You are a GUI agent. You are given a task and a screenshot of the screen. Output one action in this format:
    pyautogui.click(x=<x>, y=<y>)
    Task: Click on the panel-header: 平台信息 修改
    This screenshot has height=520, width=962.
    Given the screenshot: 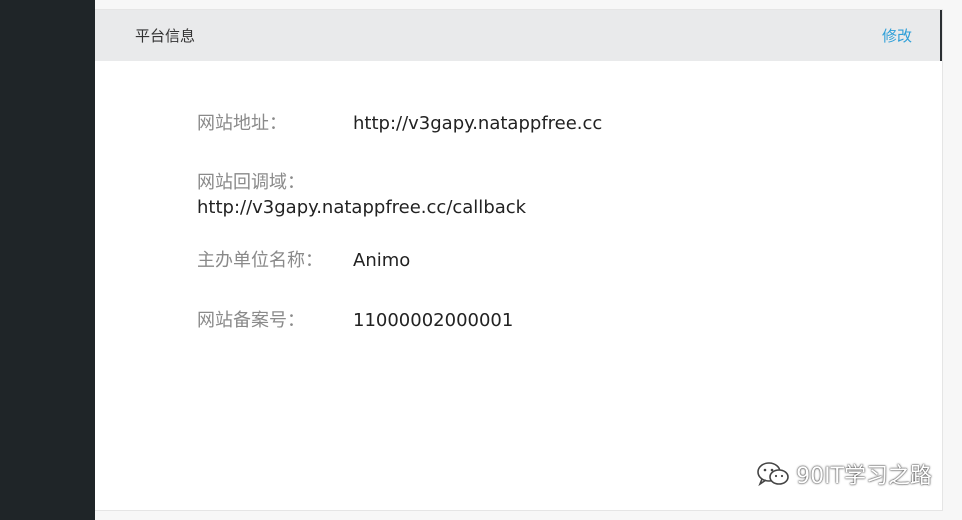 What is the action you would take?
    pyautogui.click(x=518, y=35)
    